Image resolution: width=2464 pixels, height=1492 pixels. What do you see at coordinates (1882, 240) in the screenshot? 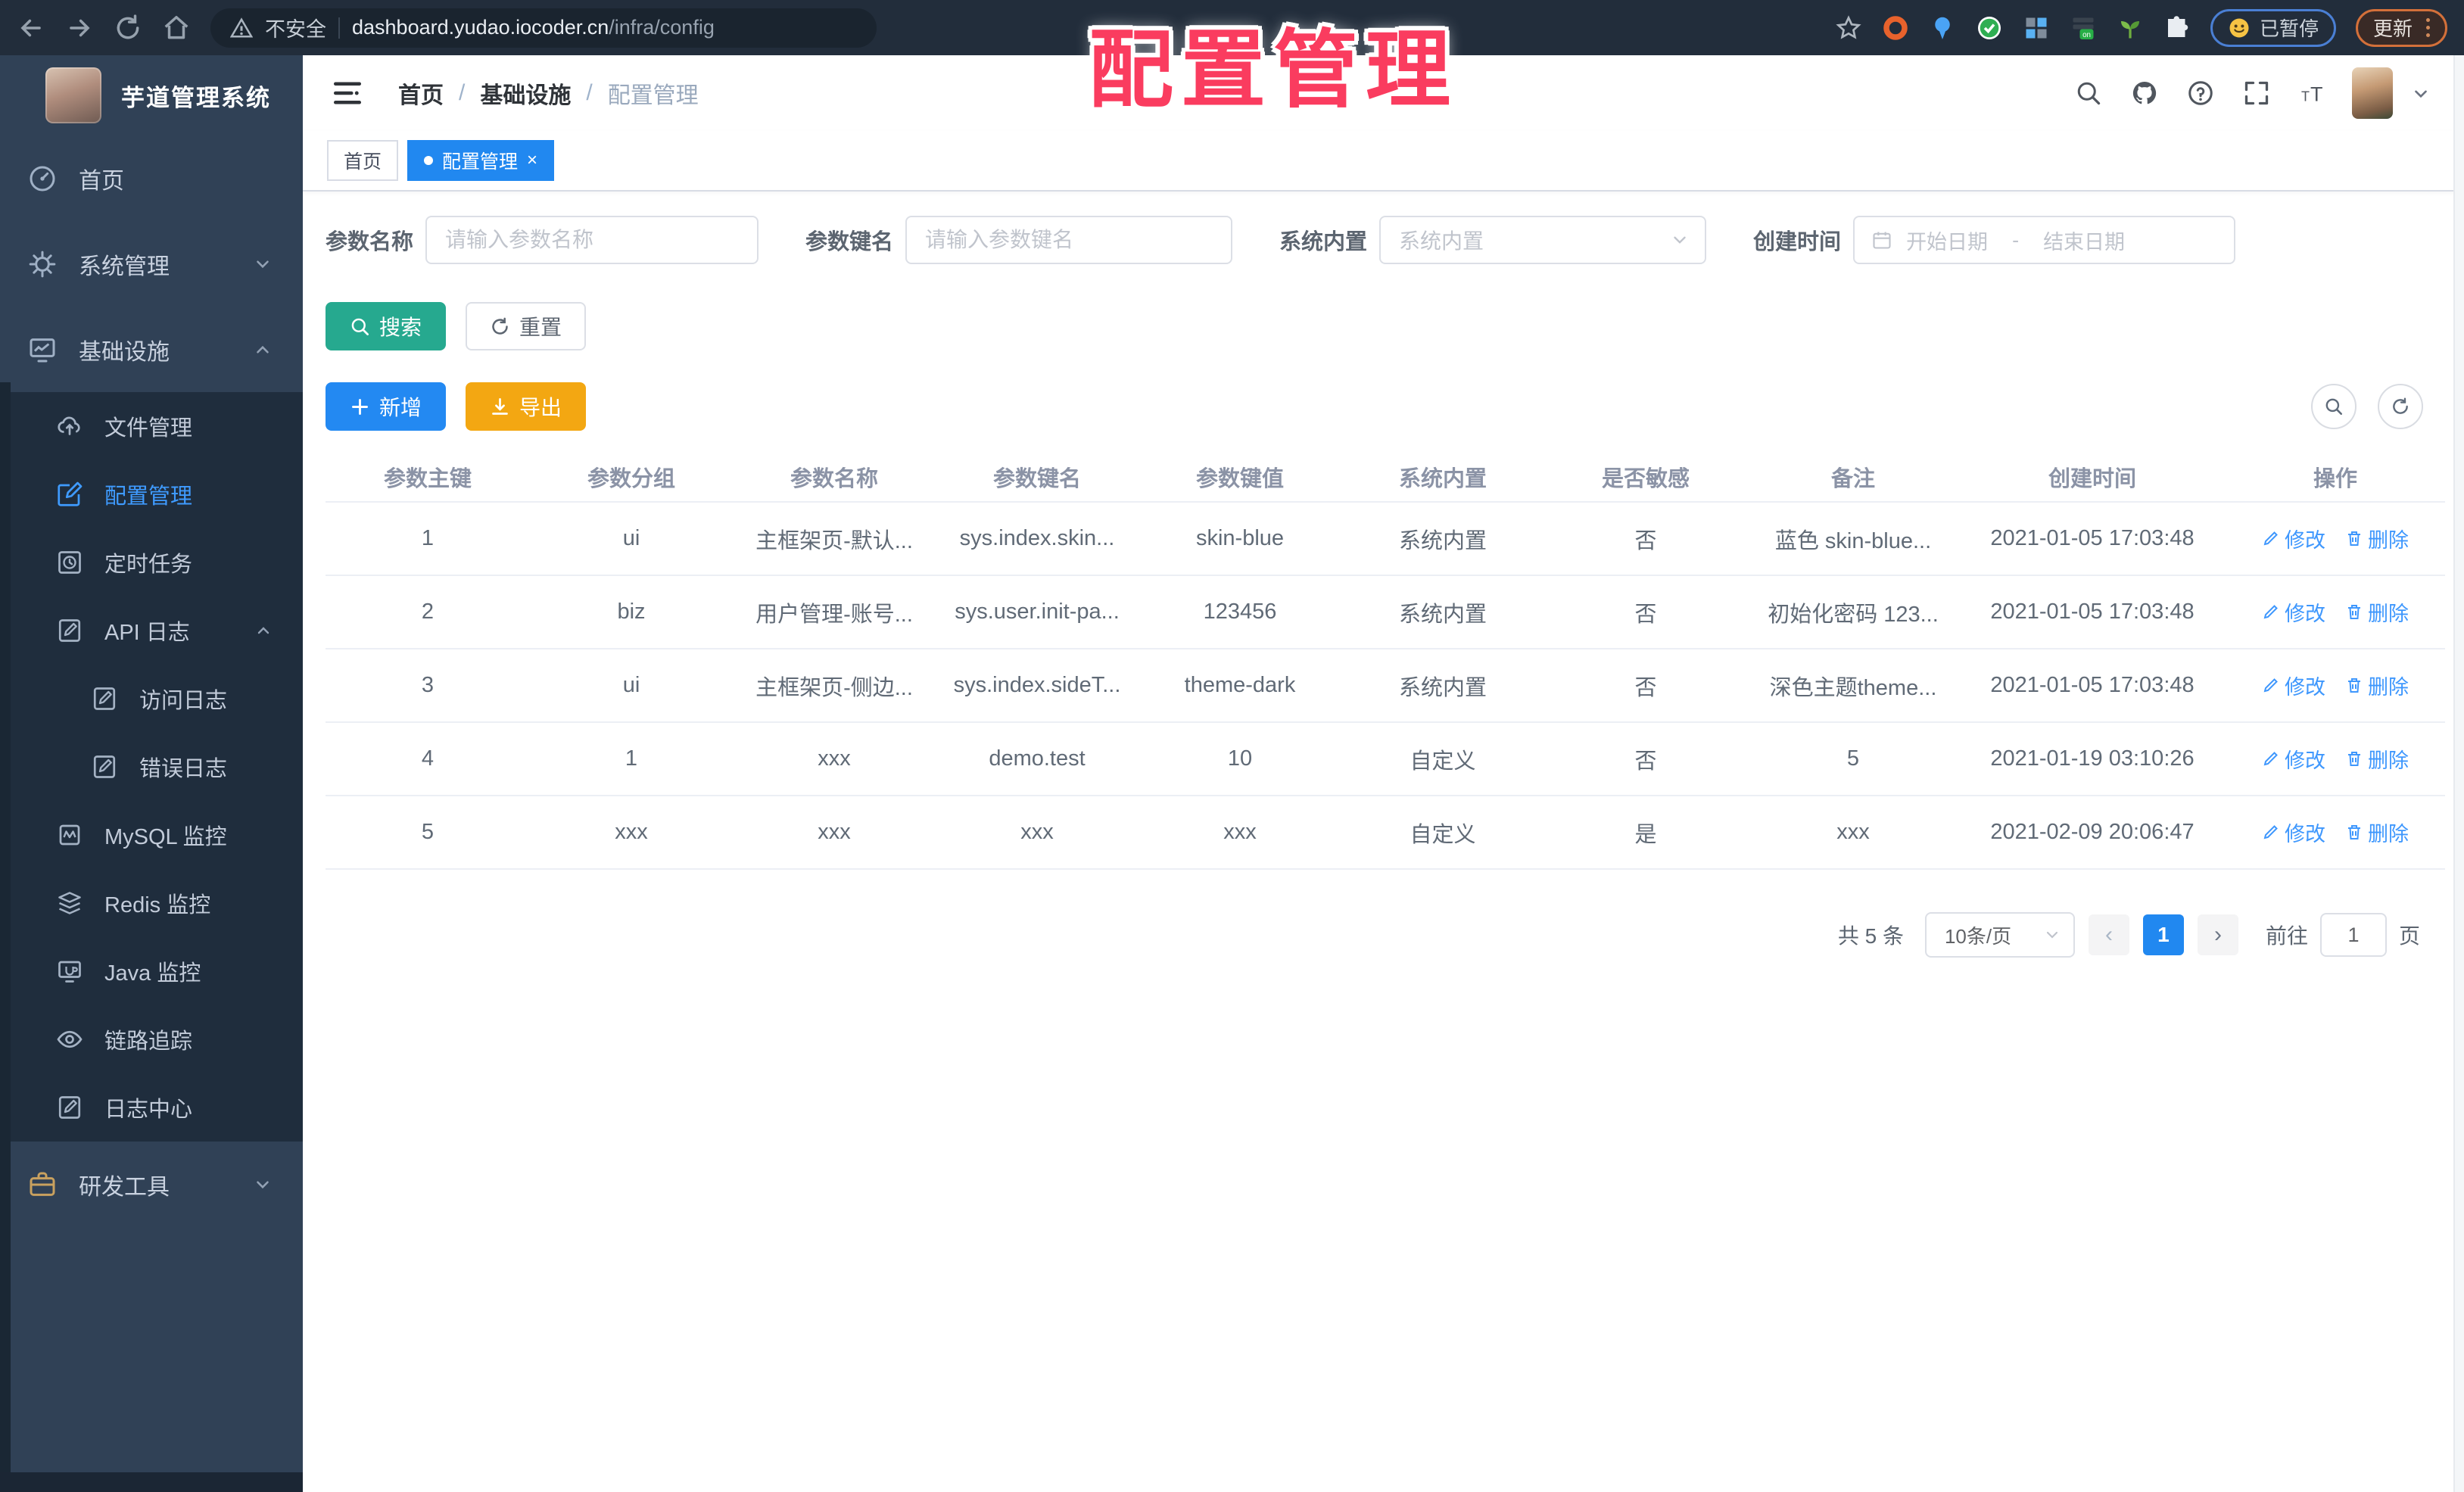
I see `calendar-icon` at bounding box center [1882, 240].